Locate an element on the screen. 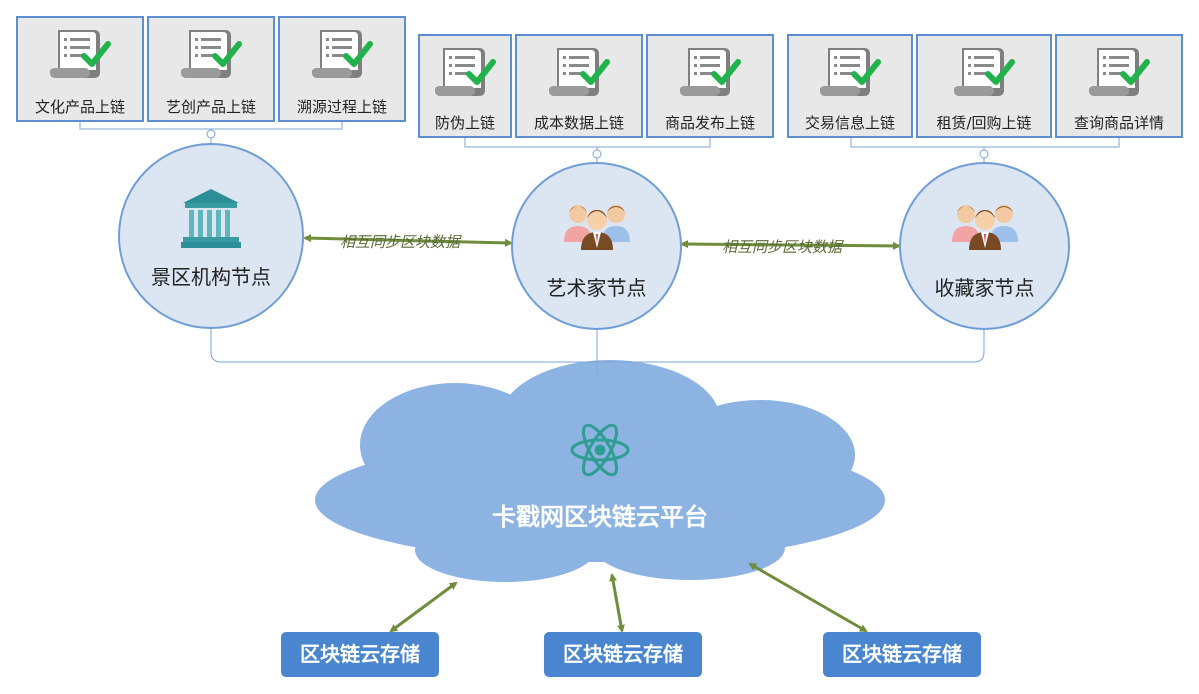 The image size is (1199, 694). chain-action-card: 溯源过程上链 is located at coordinates (342, 69).